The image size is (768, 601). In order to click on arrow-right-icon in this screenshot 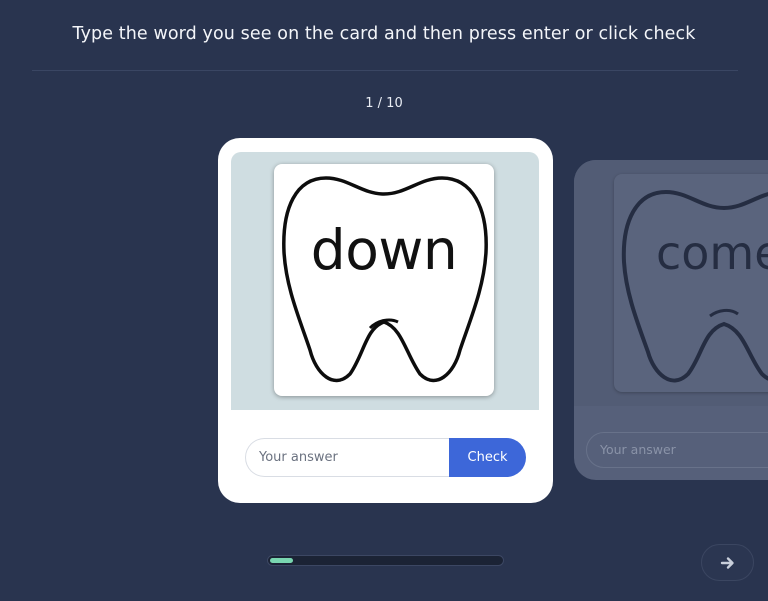, I will do `click(727, 562)`.